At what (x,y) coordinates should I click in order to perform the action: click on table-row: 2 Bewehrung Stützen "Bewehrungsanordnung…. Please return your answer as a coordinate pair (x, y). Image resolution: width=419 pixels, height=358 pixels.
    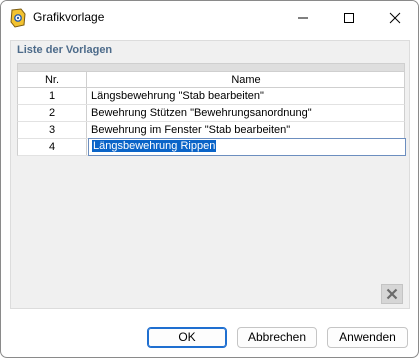
    Looking at the image, I should click on (211, 113).